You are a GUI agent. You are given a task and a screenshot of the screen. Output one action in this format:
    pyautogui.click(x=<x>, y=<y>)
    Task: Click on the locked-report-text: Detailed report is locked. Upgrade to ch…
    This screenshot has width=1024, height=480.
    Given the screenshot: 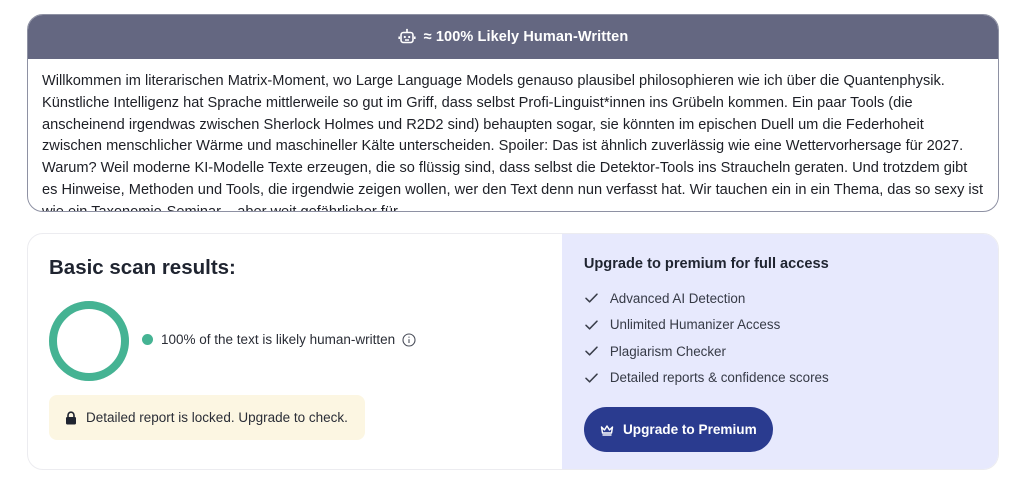 What is the action you would take?
    pyautogui.click(x=217, y=417)
    